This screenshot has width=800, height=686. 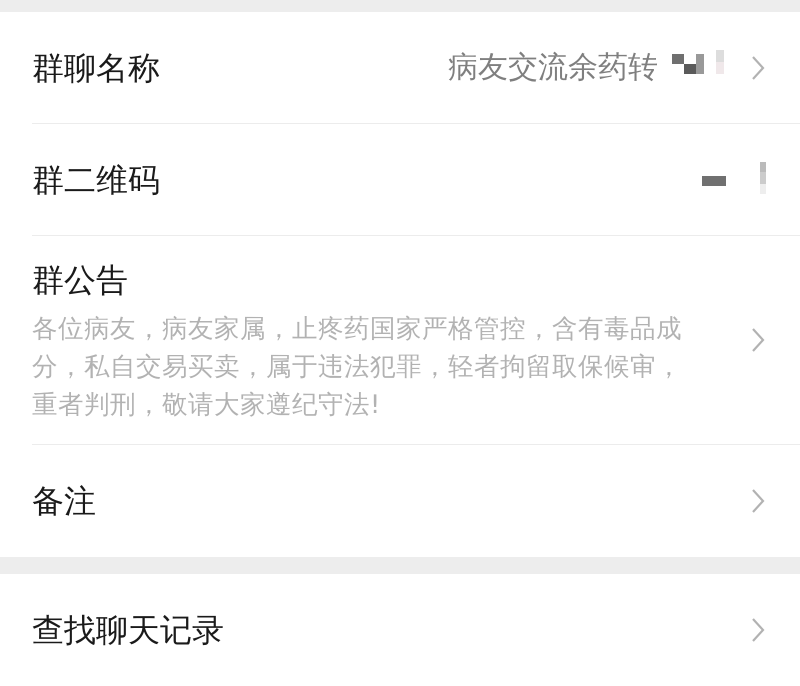 What do you see at coordinates (553, 68) in the screenshot?
I see `group-name-value: 病友交流余药转` at bounding box center [553, 68].